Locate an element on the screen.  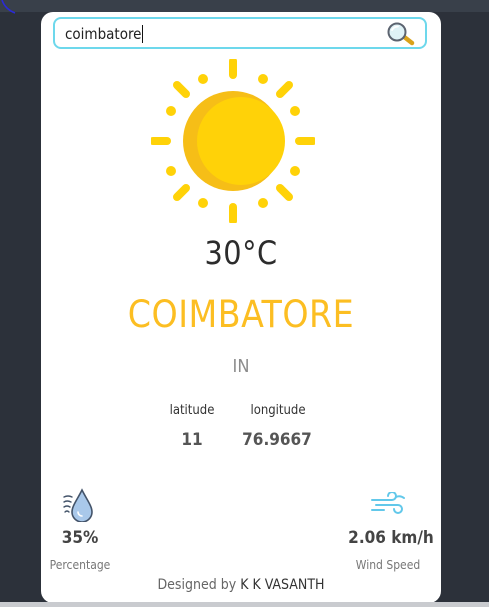
wind-speed-value: 2.06 km/h is located at coordinates (391, 538).